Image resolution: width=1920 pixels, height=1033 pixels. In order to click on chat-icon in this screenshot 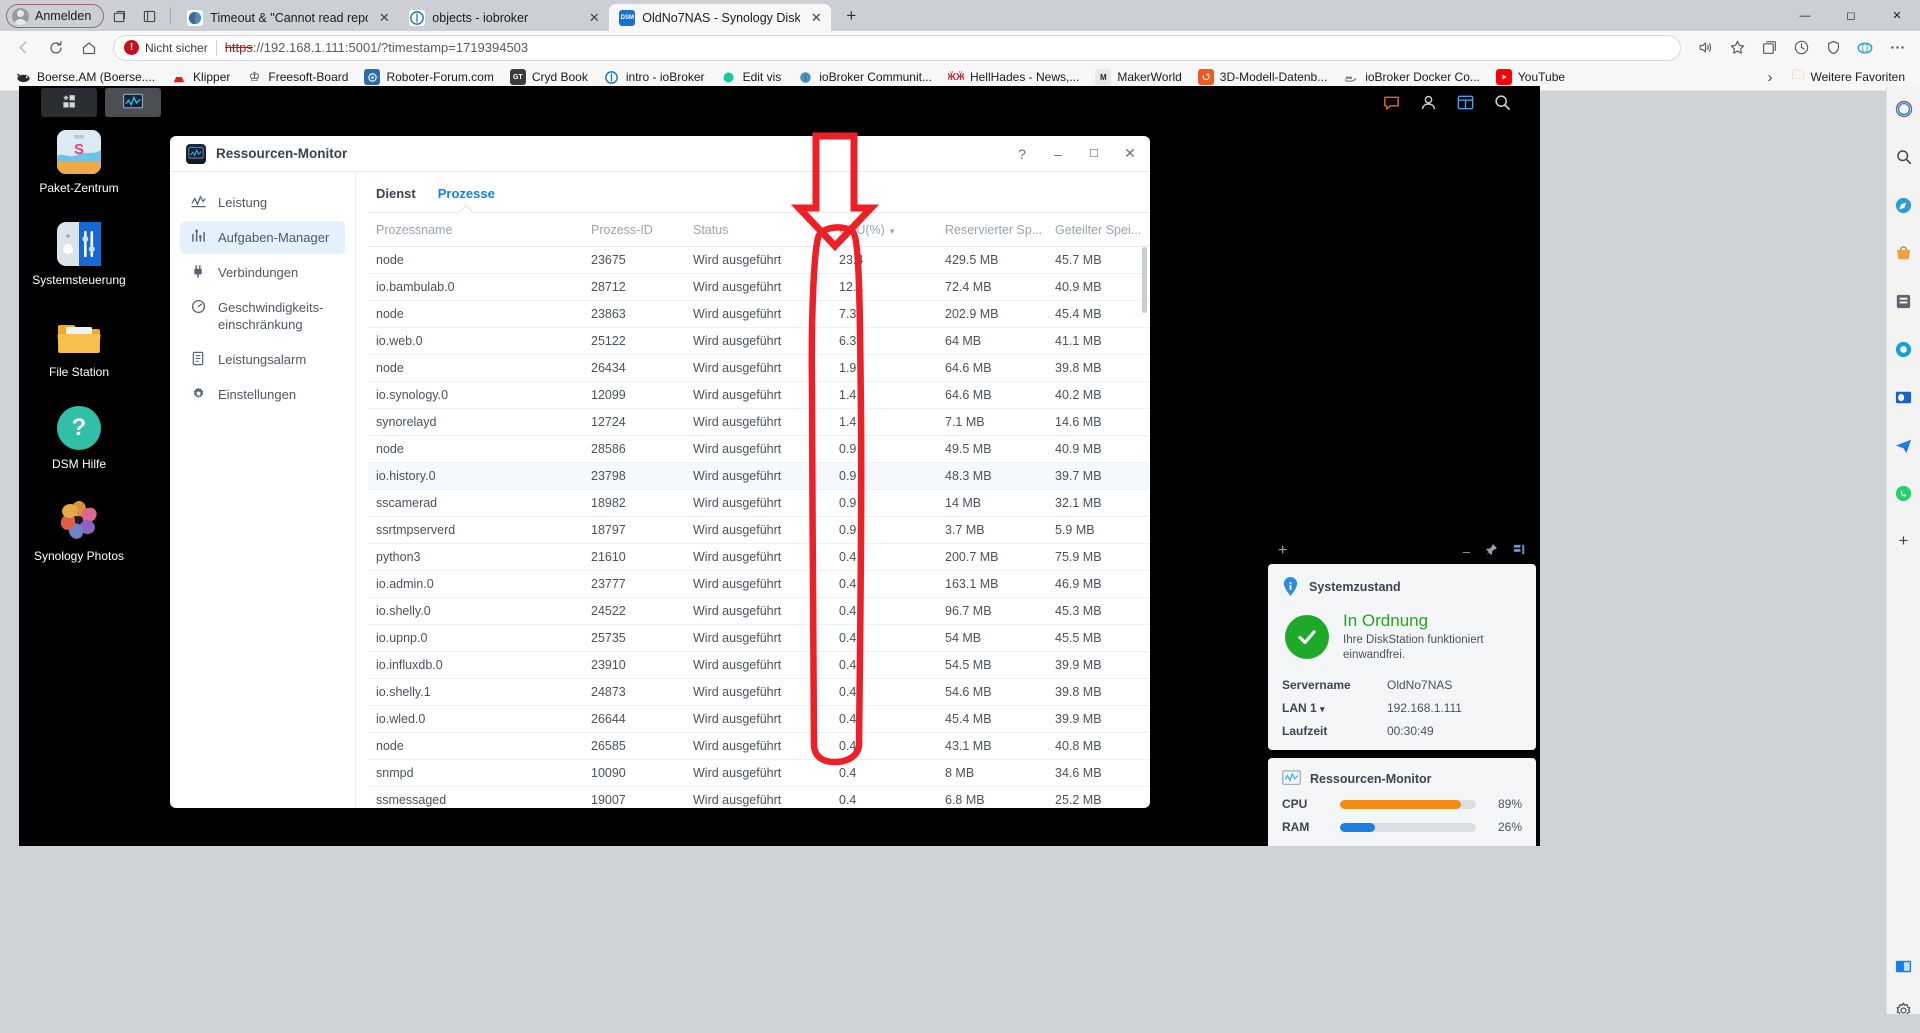, I will do `click(1391, 102)`.